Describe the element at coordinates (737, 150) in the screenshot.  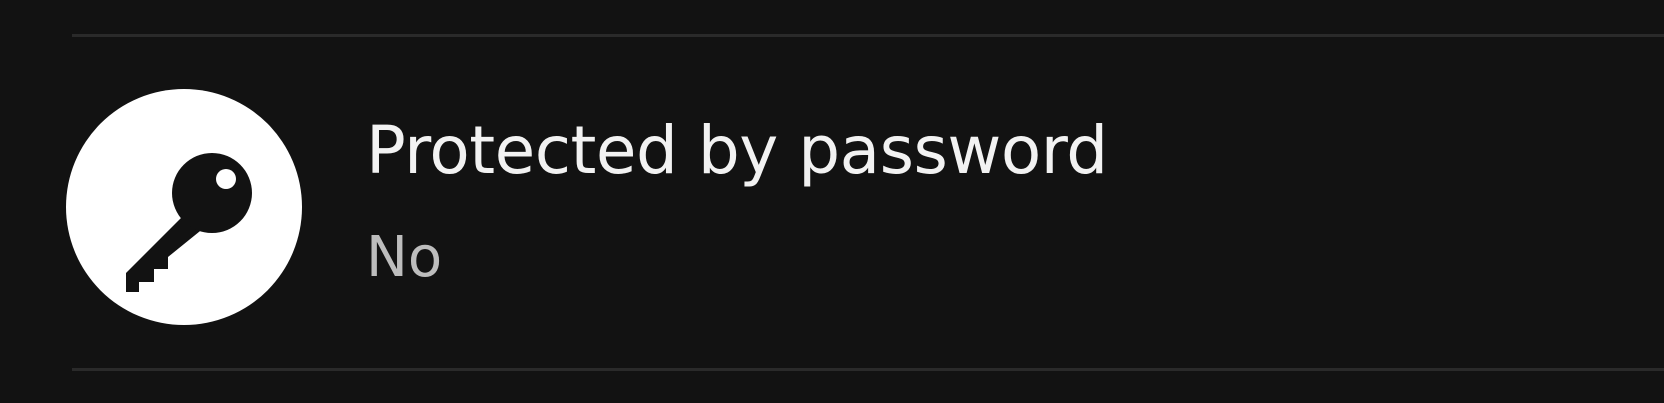
I see `setting-title: Protected by password` at that location.